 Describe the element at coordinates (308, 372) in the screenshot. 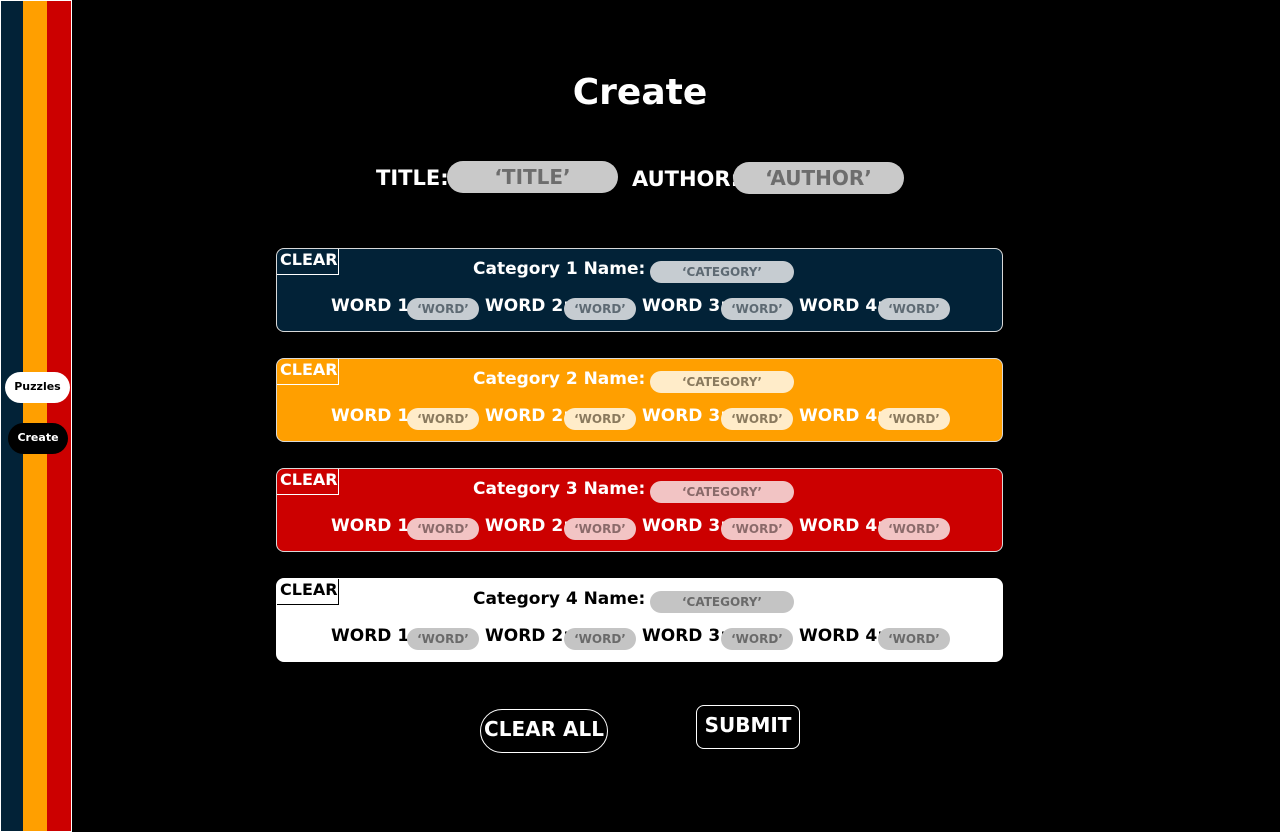

I see `category-2-clear-button: CLEAR` at that location.